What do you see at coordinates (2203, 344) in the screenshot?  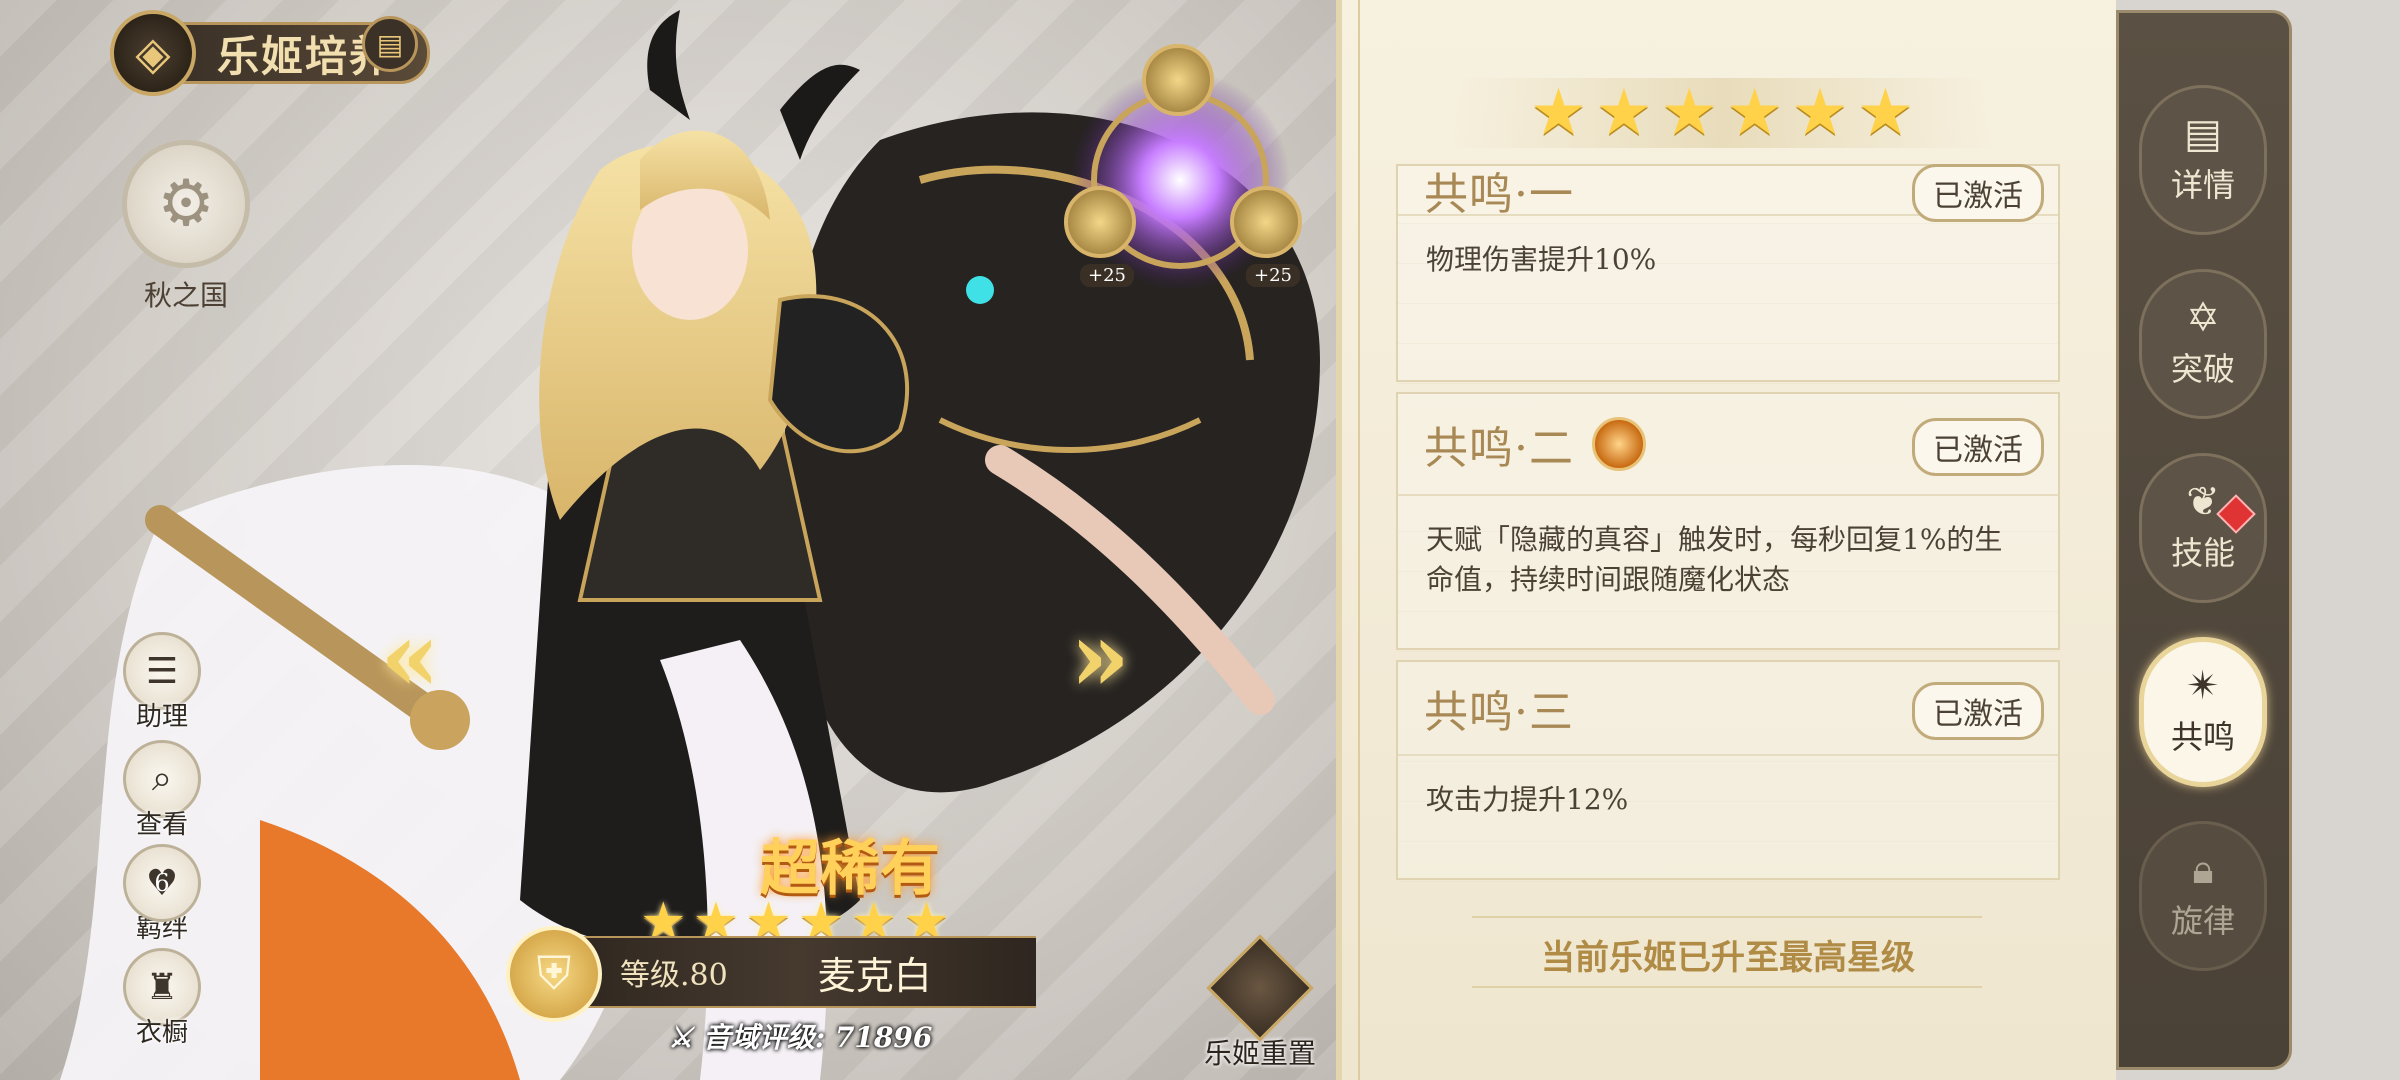 I see `tab-breakthrough: ✡ 突破` at bounding box center [2203, 344].